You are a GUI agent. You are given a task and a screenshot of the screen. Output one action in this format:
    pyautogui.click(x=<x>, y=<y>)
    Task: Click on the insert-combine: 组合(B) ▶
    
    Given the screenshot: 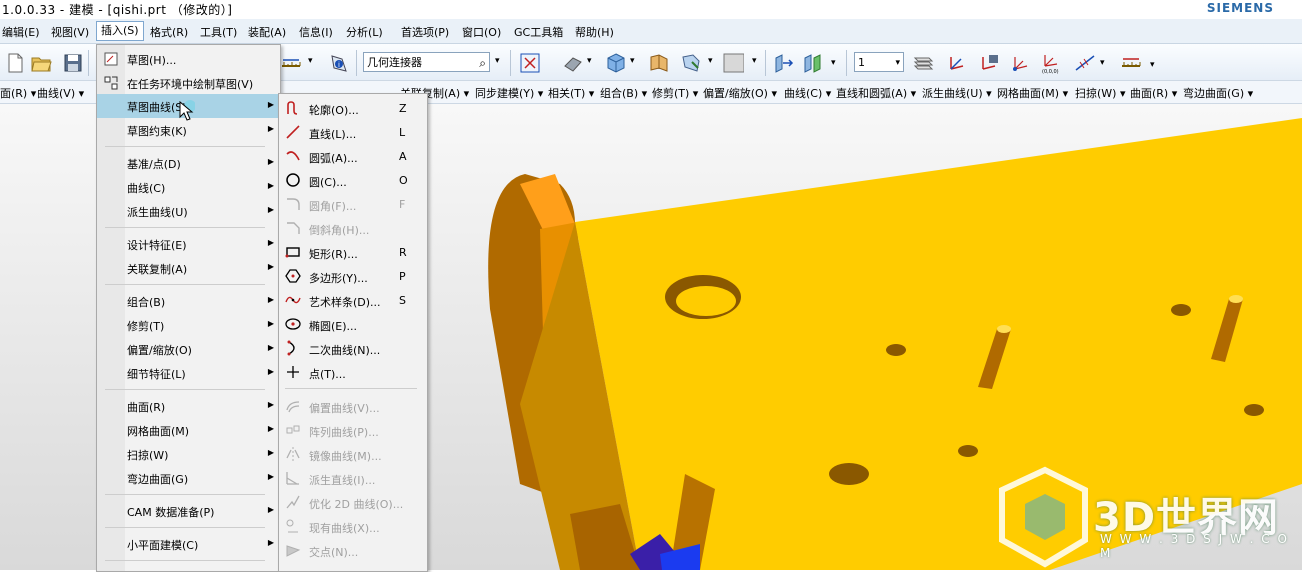 What is the action you would take?
    pyautogui.click(x=188, y=301)
    